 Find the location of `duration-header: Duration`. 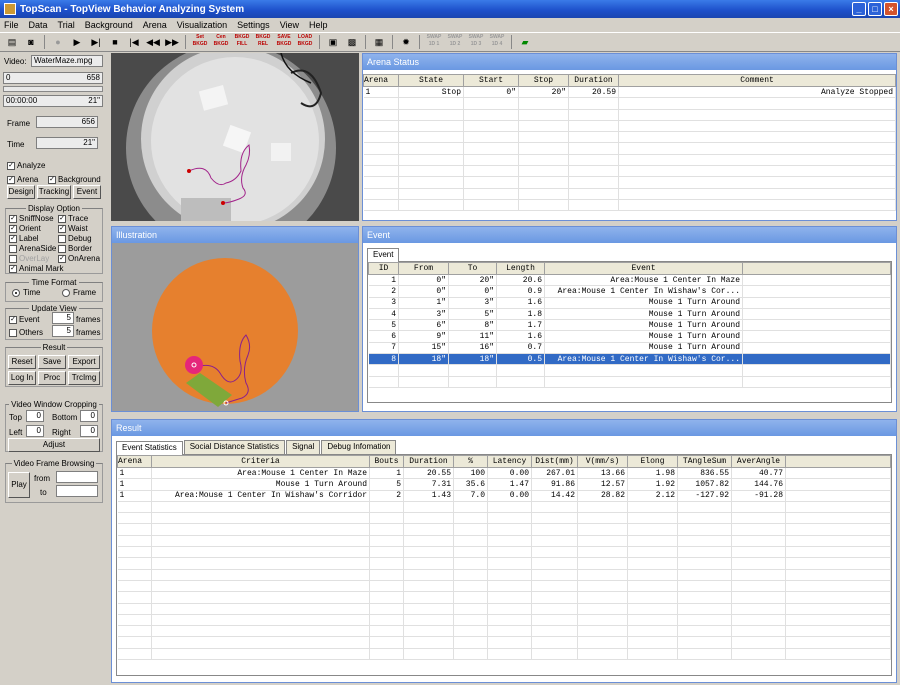

duration-header: Duration is located at coordinates (593, 80).